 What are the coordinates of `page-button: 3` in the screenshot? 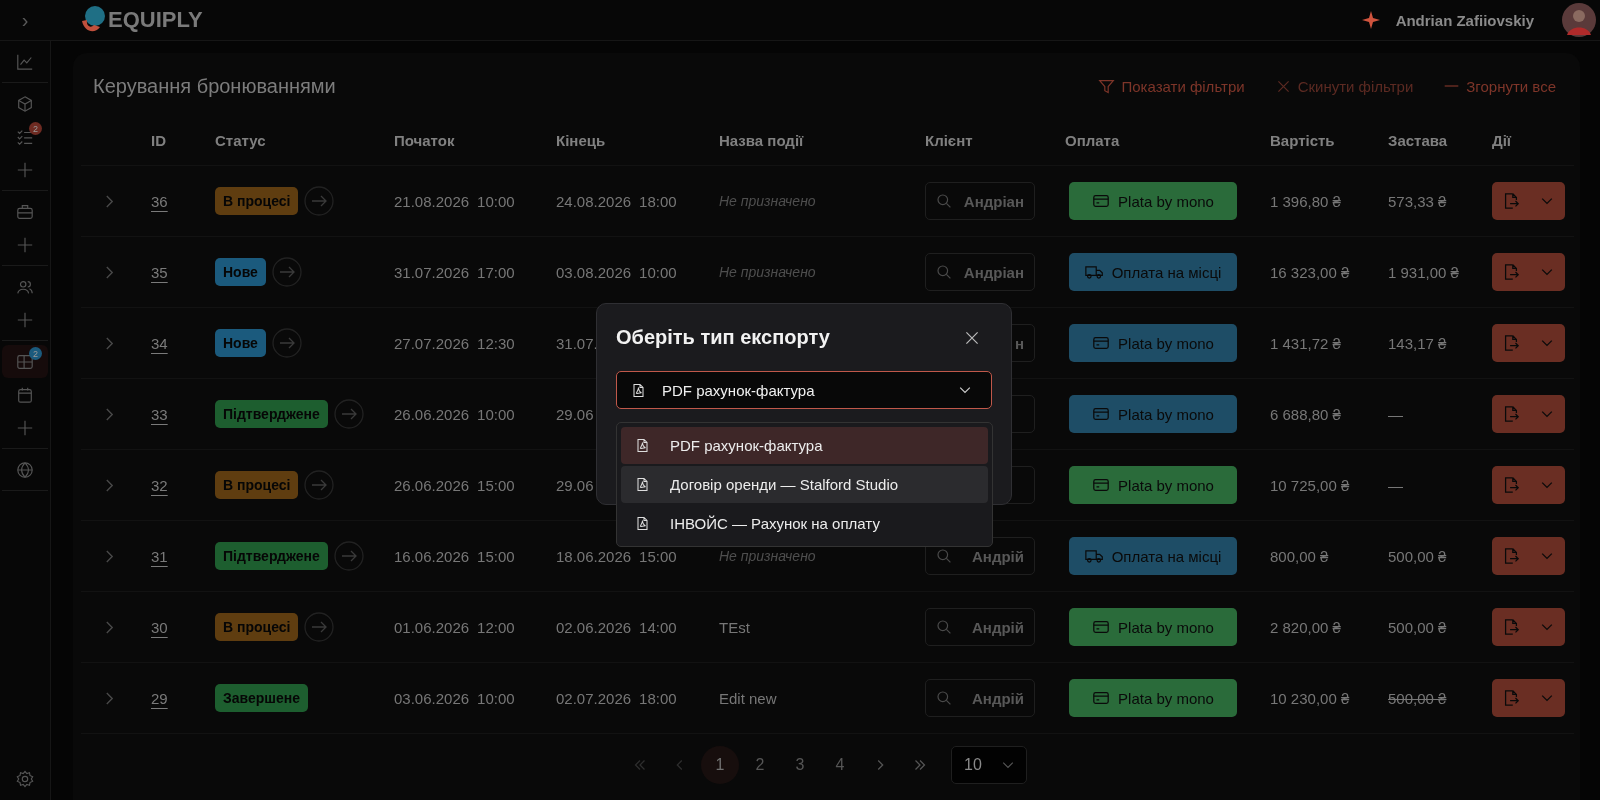 It's located at (800, 765).